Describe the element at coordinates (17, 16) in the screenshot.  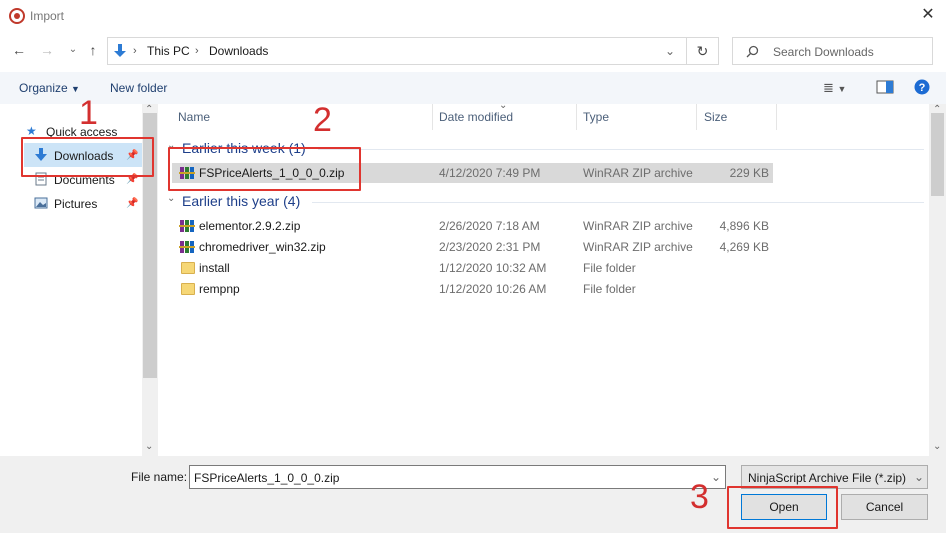
I see `app-icon` at that location.